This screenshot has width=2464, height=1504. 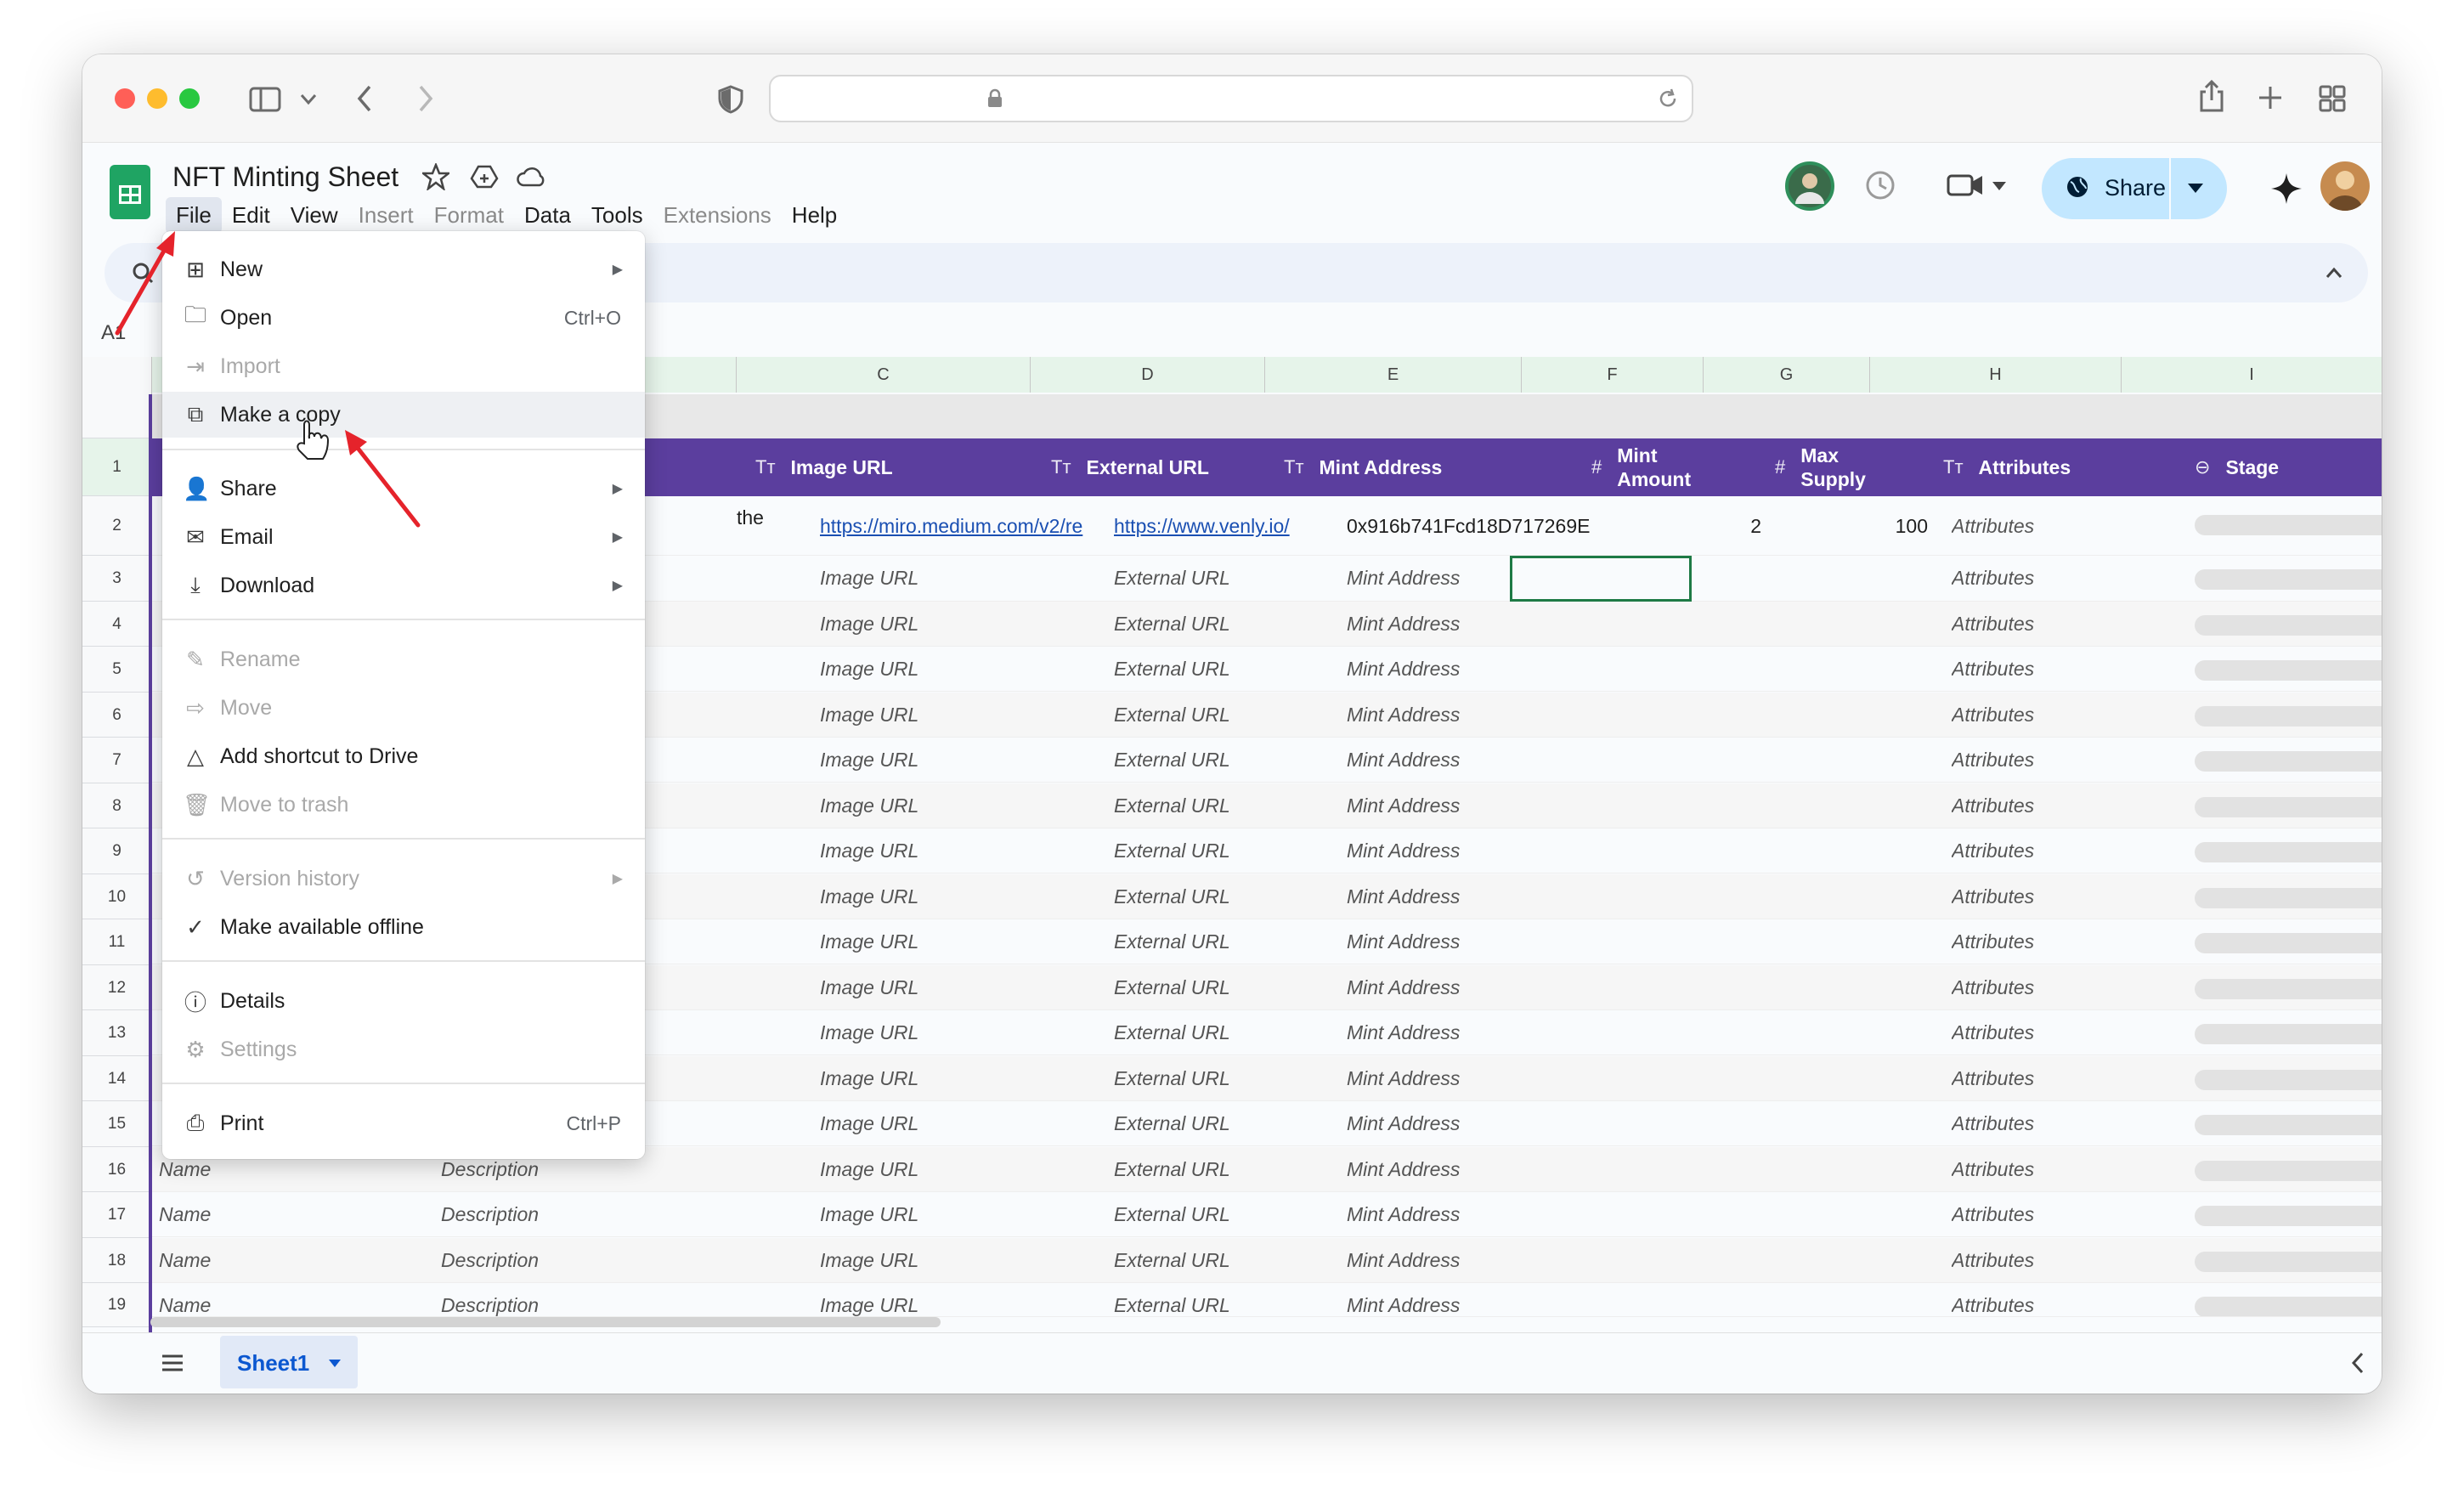 I want to click on column-header-i: I, so click(x=2252, y=375).